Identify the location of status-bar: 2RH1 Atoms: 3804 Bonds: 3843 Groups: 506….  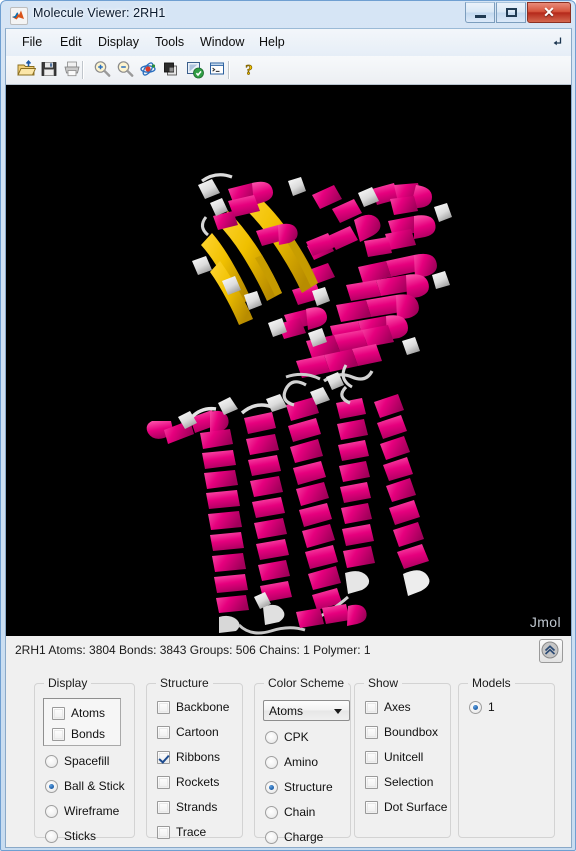
(288, 651).